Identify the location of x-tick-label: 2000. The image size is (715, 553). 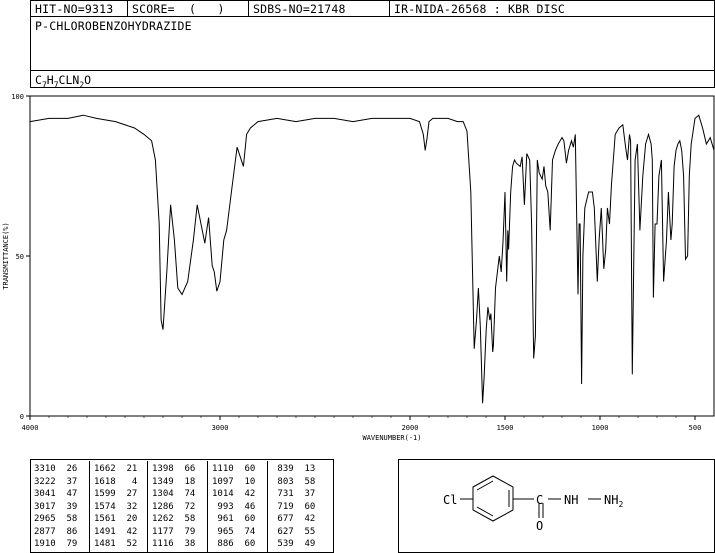
(410, 428).